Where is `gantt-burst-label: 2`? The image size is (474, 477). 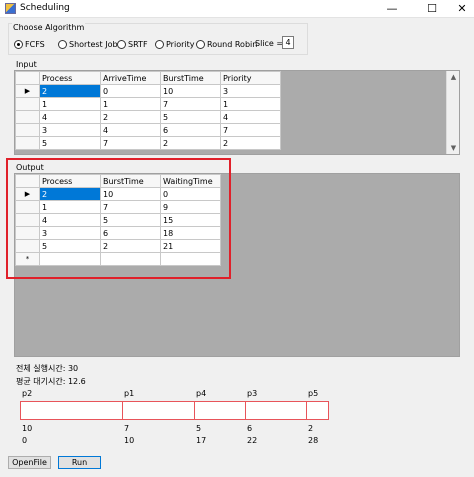 gantt-burst-label: 2 is located at coordinates (311, 428).